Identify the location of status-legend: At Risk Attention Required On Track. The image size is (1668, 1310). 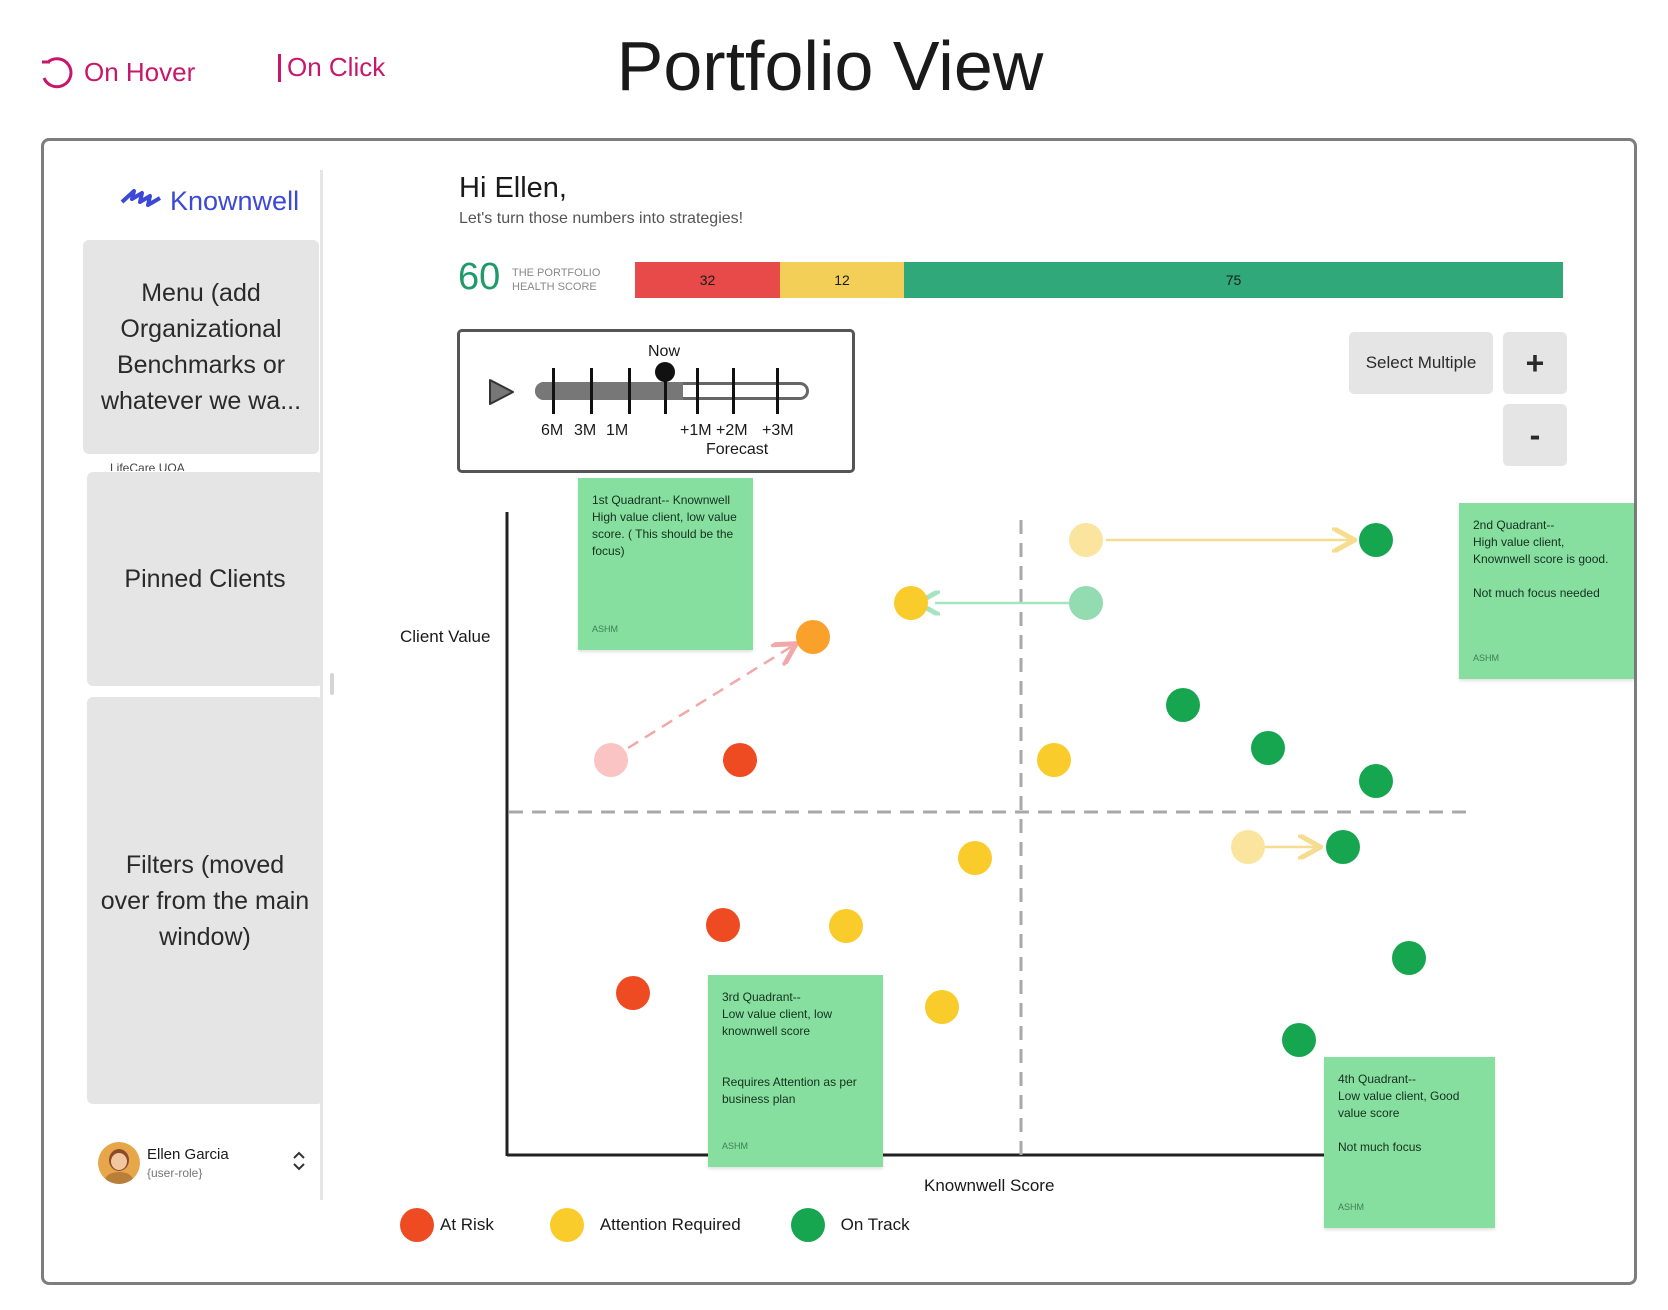
(655, 1225).